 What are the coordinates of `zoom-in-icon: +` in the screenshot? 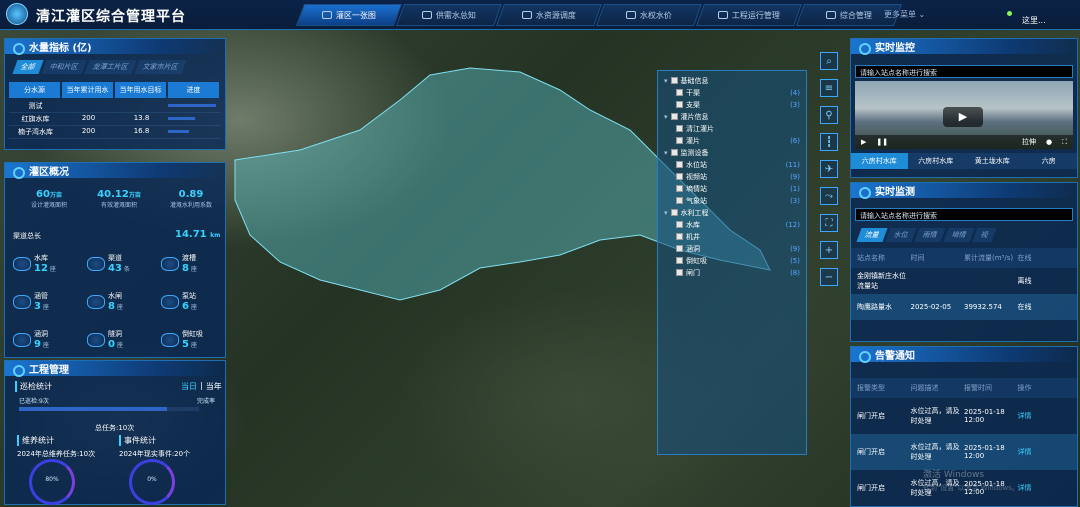 It's located at (829, 250).